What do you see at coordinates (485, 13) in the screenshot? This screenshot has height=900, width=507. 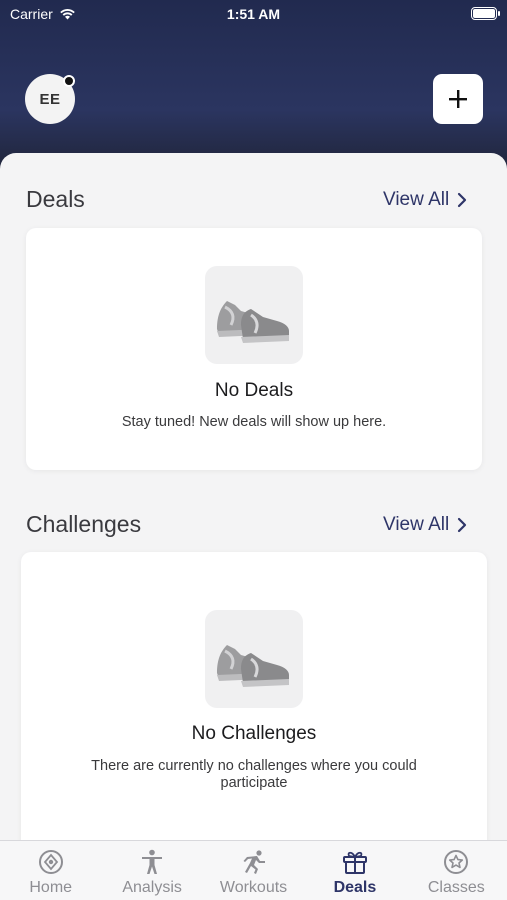 I see `battery-icon` at bounding box center [485, 13].